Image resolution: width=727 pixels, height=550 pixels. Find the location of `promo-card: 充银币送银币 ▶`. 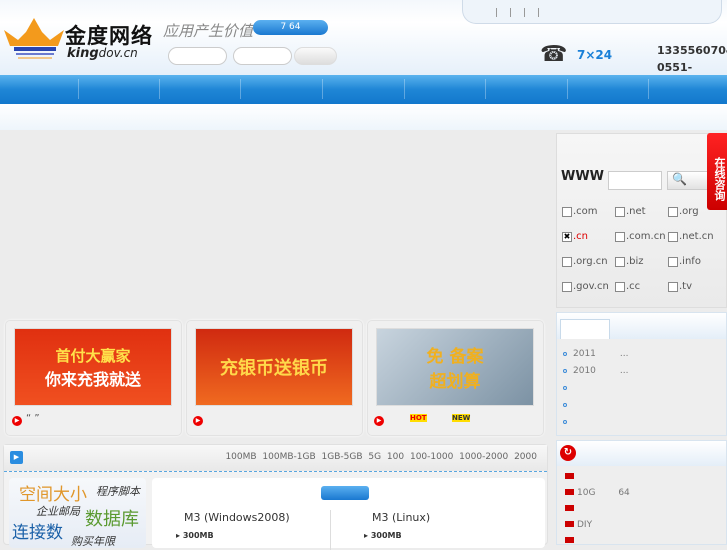

promo-card: 充银币送银币 ▶ is located at coordinates (274, 378).